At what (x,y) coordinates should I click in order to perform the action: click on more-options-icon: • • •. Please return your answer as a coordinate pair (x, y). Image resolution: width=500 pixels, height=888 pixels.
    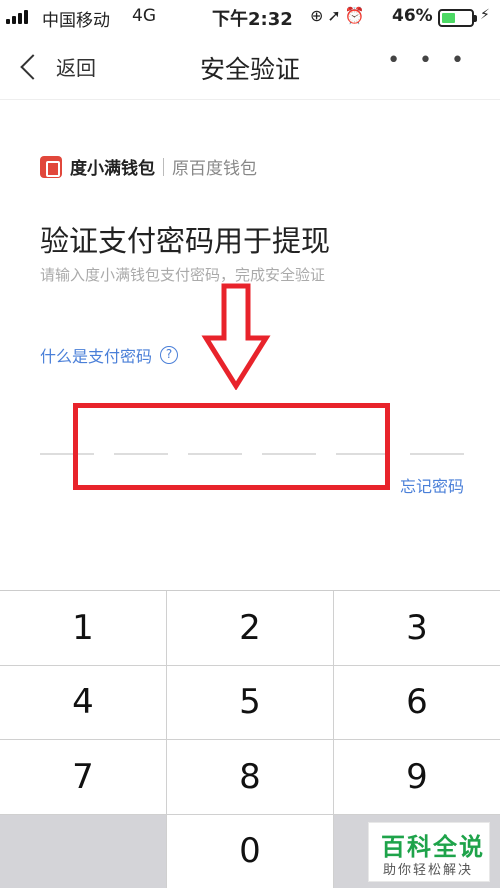
    Looking at the image, I should click on (428, 60).